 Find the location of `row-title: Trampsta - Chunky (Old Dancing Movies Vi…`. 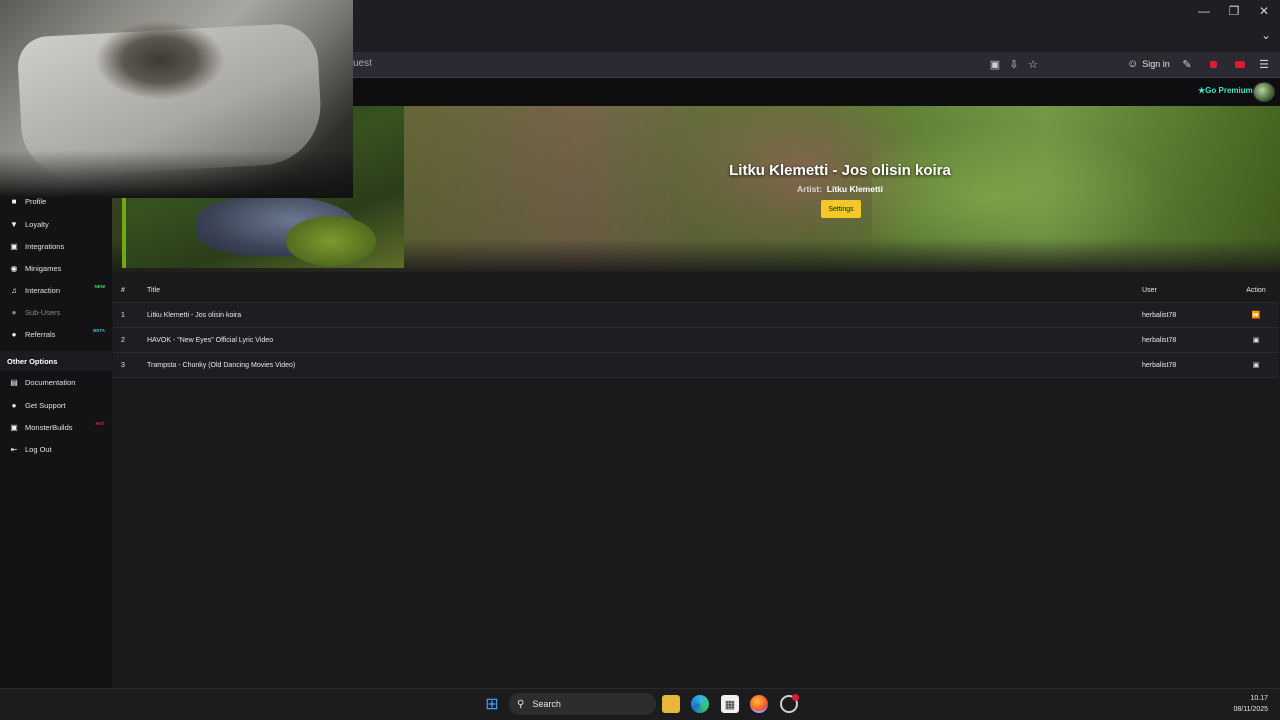

row-title: Trampsta - Chunky (Old Dancing Movies Vi… is located at coordinates (221, 365).